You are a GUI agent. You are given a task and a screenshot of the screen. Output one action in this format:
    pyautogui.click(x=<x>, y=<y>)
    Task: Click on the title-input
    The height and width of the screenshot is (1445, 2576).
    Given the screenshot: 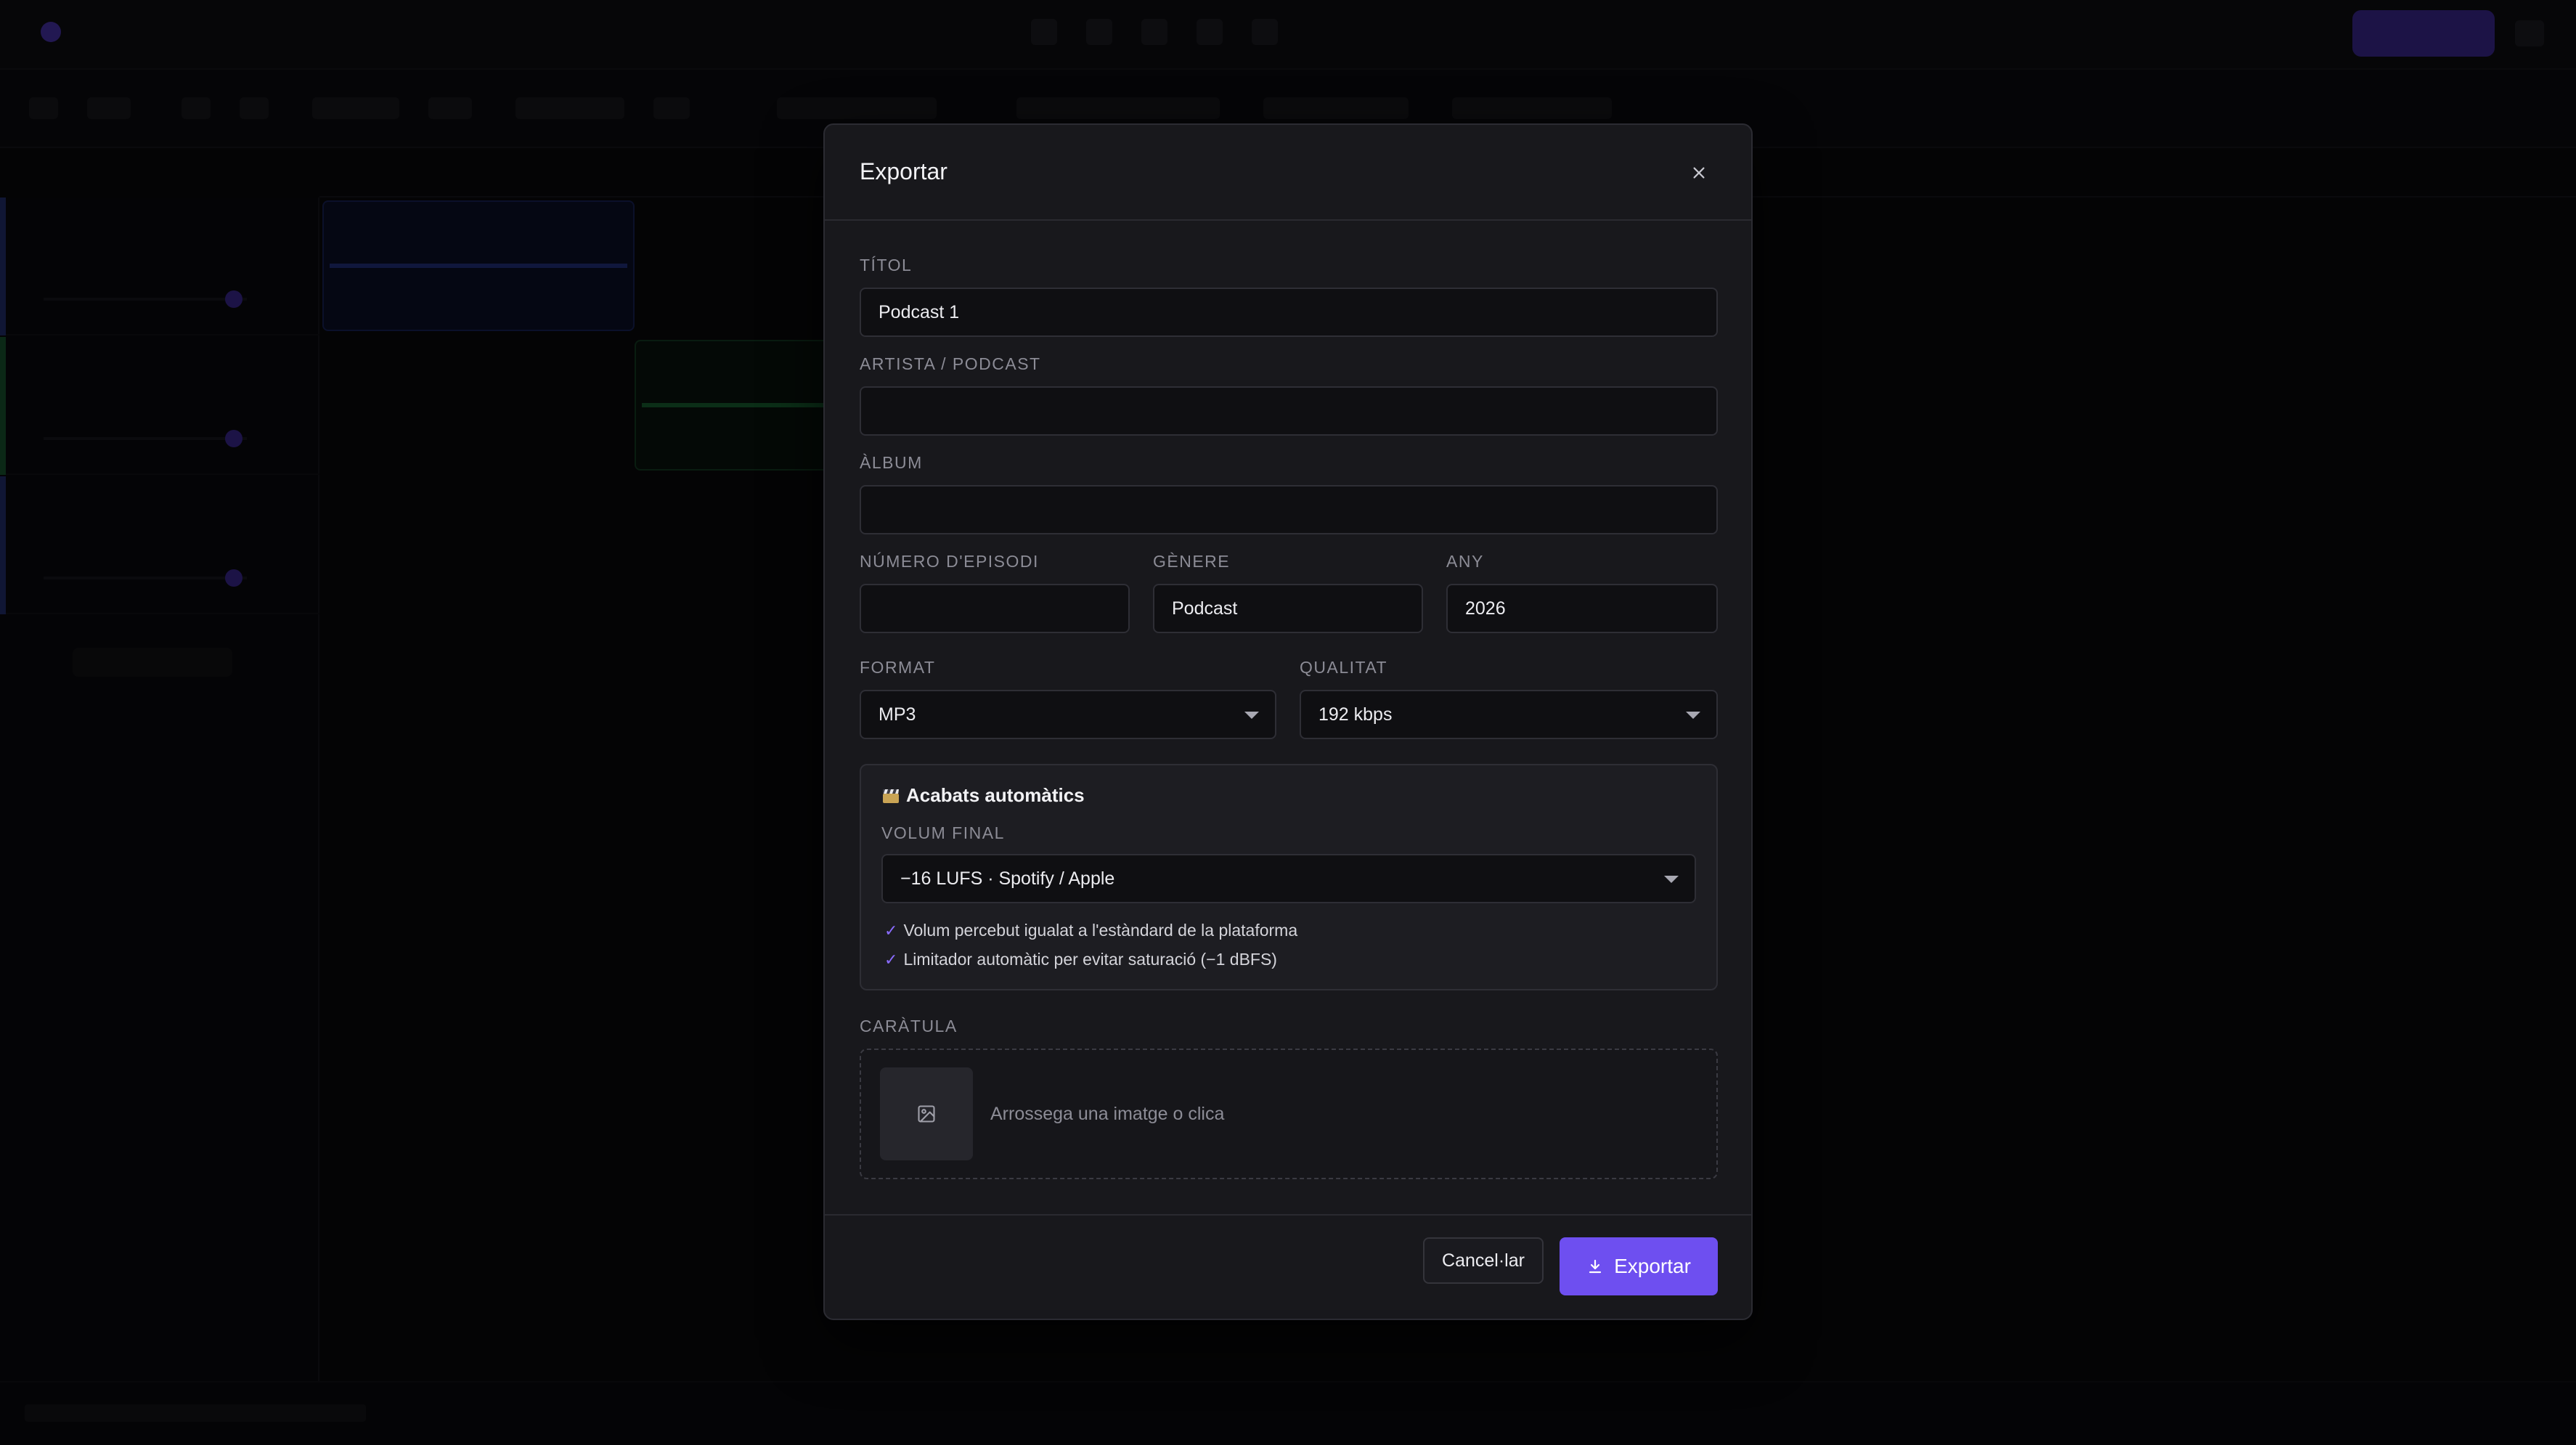 What is the action you would take?
    pyautogui.click(x=1289, y=312)
    